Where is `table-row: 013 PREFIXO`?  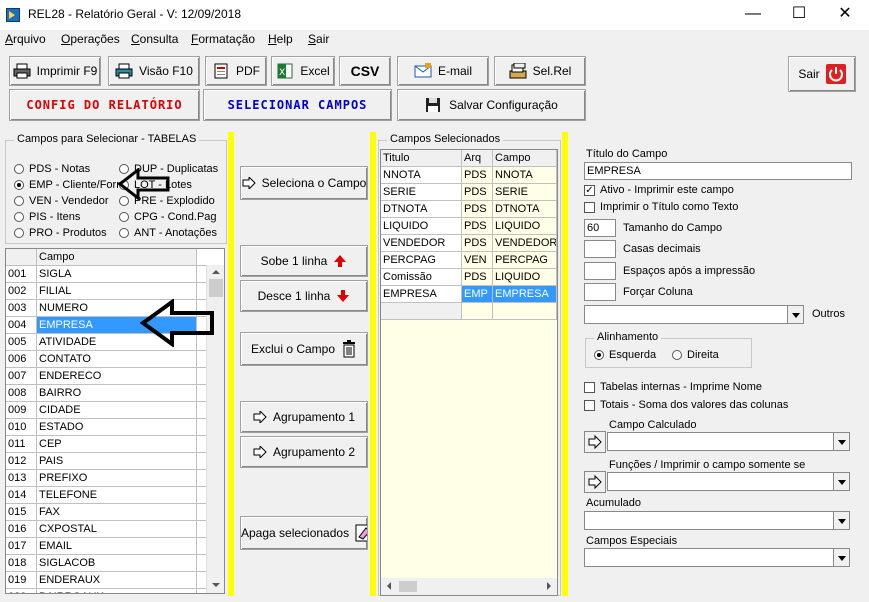 table-row: 013 PREFIXO is located at coordinates (115, 478).